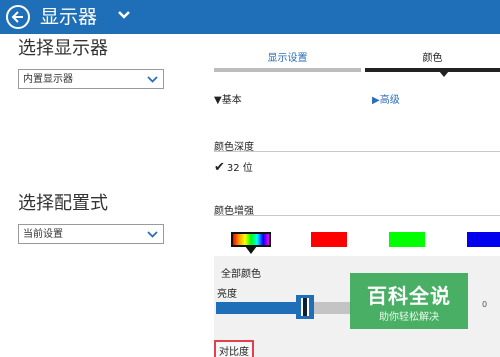 The height and width of the screenshot is (357, 500). Describe the element at coordinates (91, 79) in the screenshot. I see `display-select: 内置显示器` at that location.